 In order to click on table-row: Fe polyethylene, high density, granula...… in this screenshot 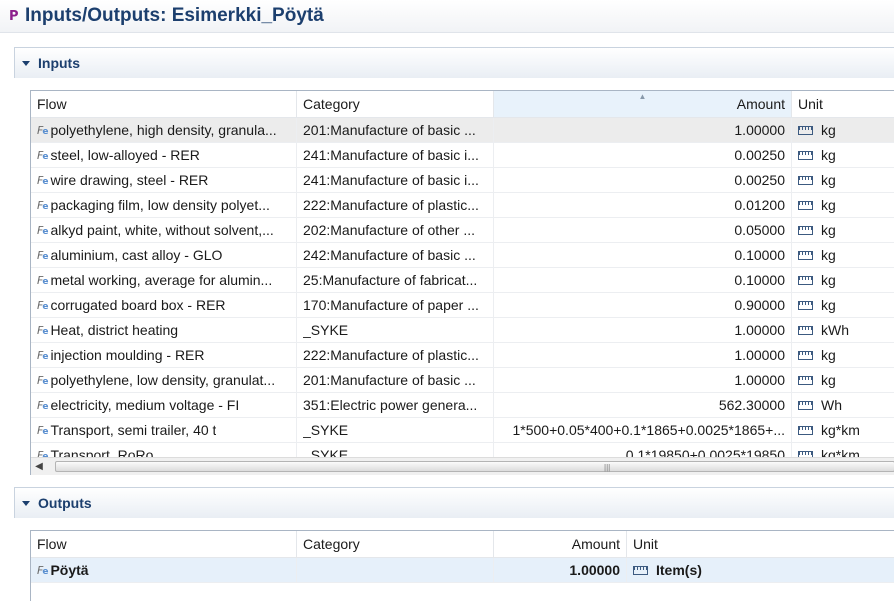, I will do `click(462, 130)`.